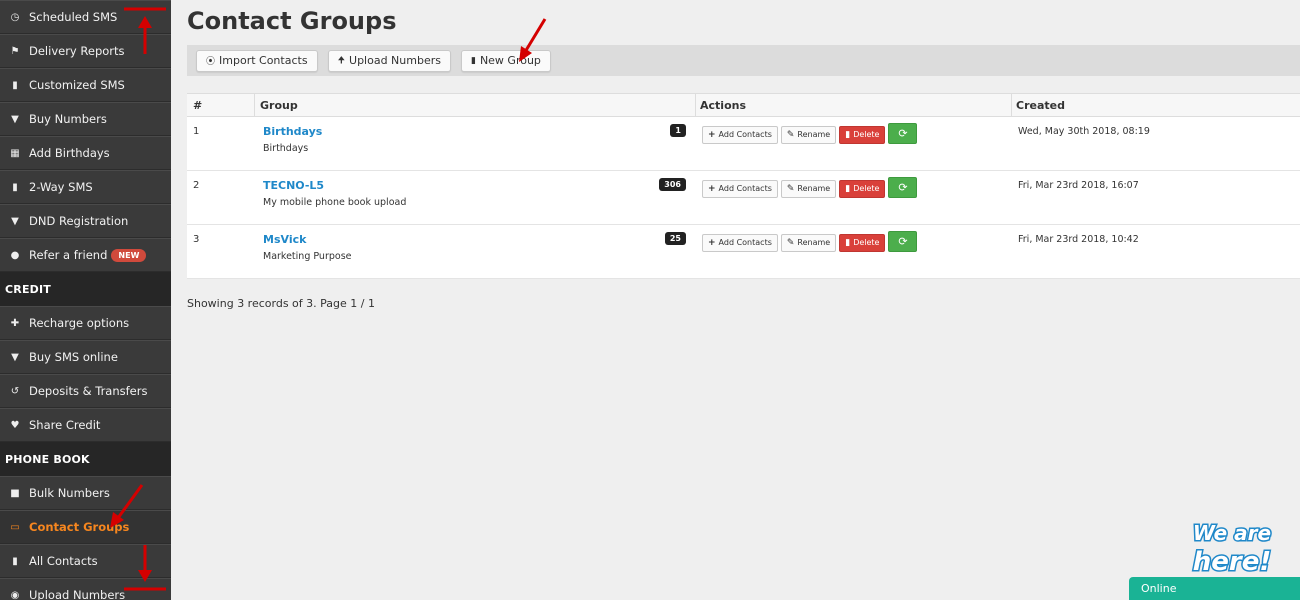  I want to click on sidebar-item-contact-groups: ▭ Contact Groups, so click(85, 527).